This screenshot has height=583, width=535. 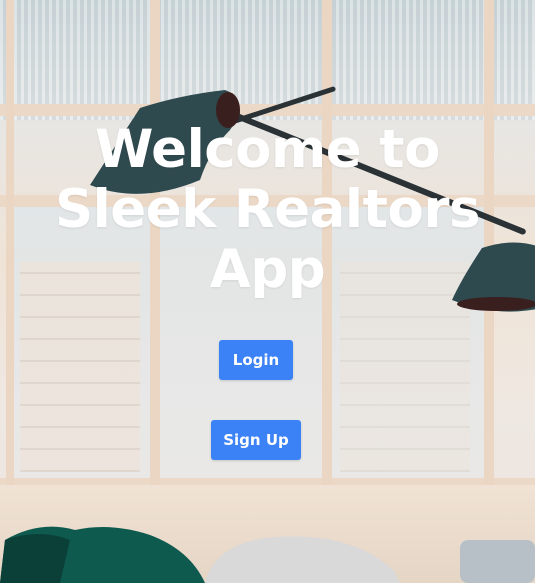 What do you see at coordinates (256, 360) in the screenshot?
I see `login-button: Login` at bounding box center [256, 360].